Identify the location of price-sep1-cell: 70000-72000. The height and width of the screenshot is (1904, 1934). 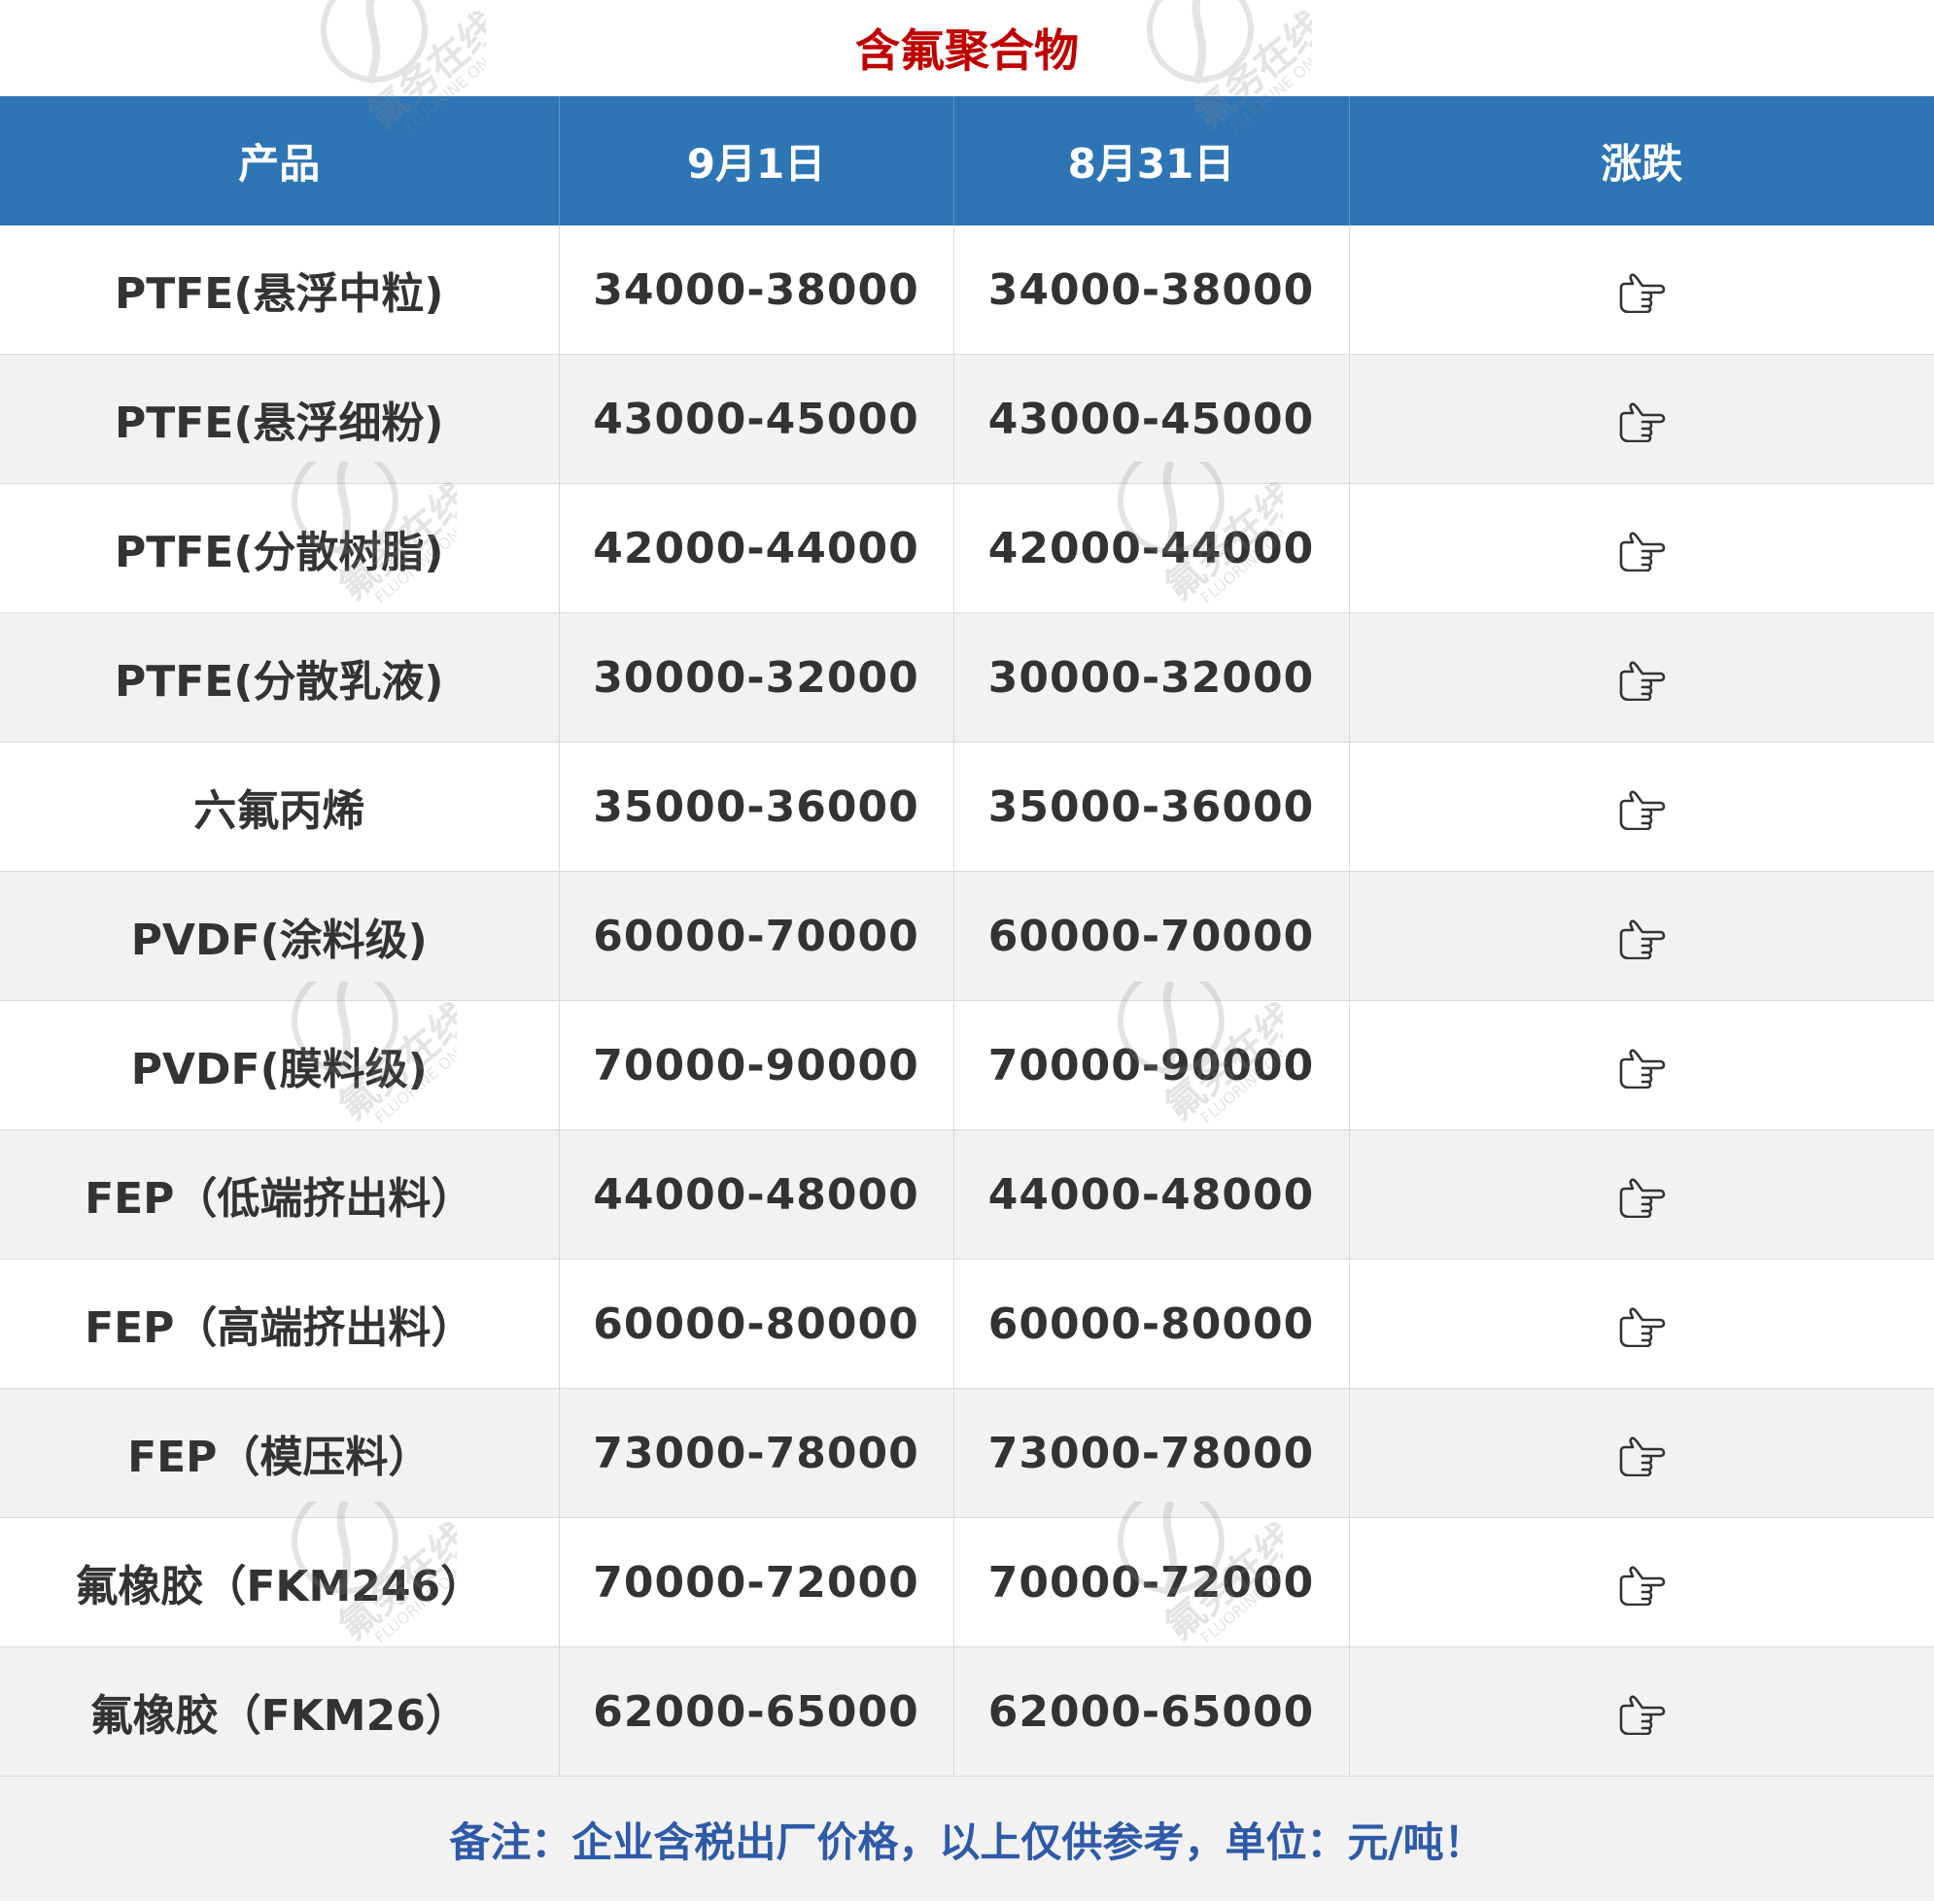
(757, 1582).